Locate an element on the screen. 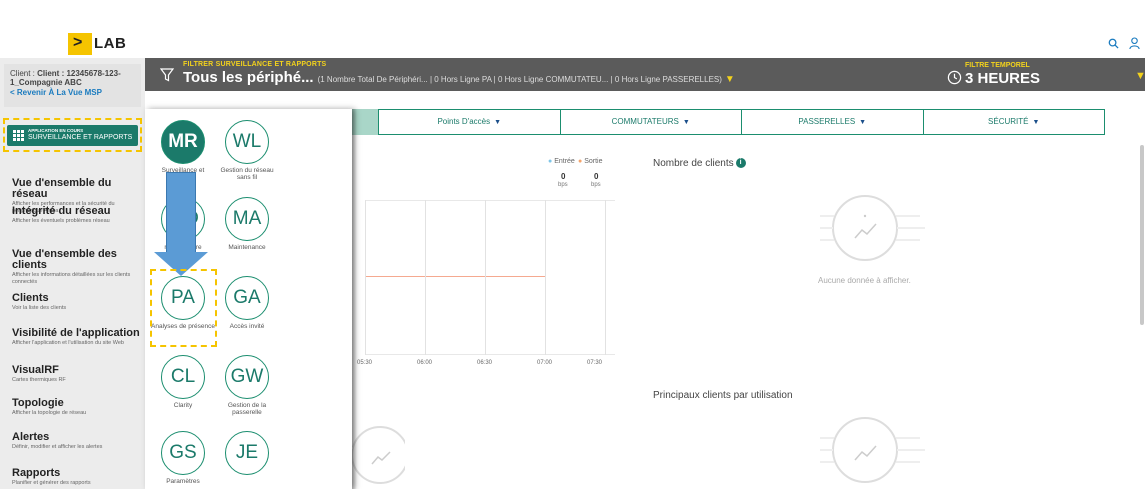  nav-desc: Afficher la topologie de réseau is located at coordinates (49, 413).